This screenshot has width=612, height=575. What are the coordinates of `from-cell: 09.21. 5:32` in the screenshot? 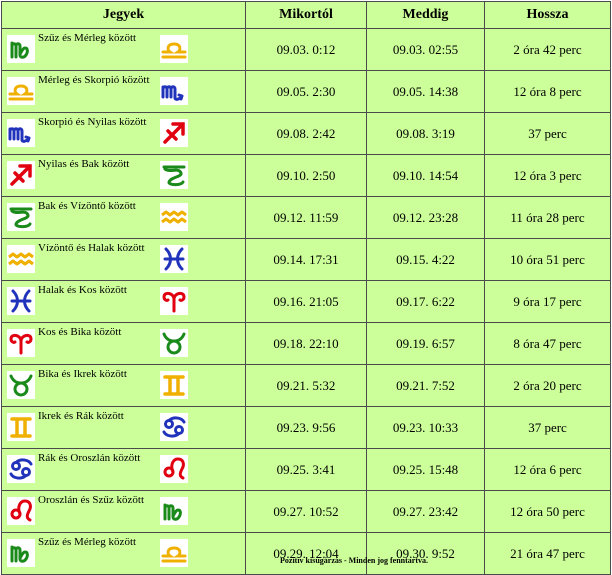 It's located at (306, 385).